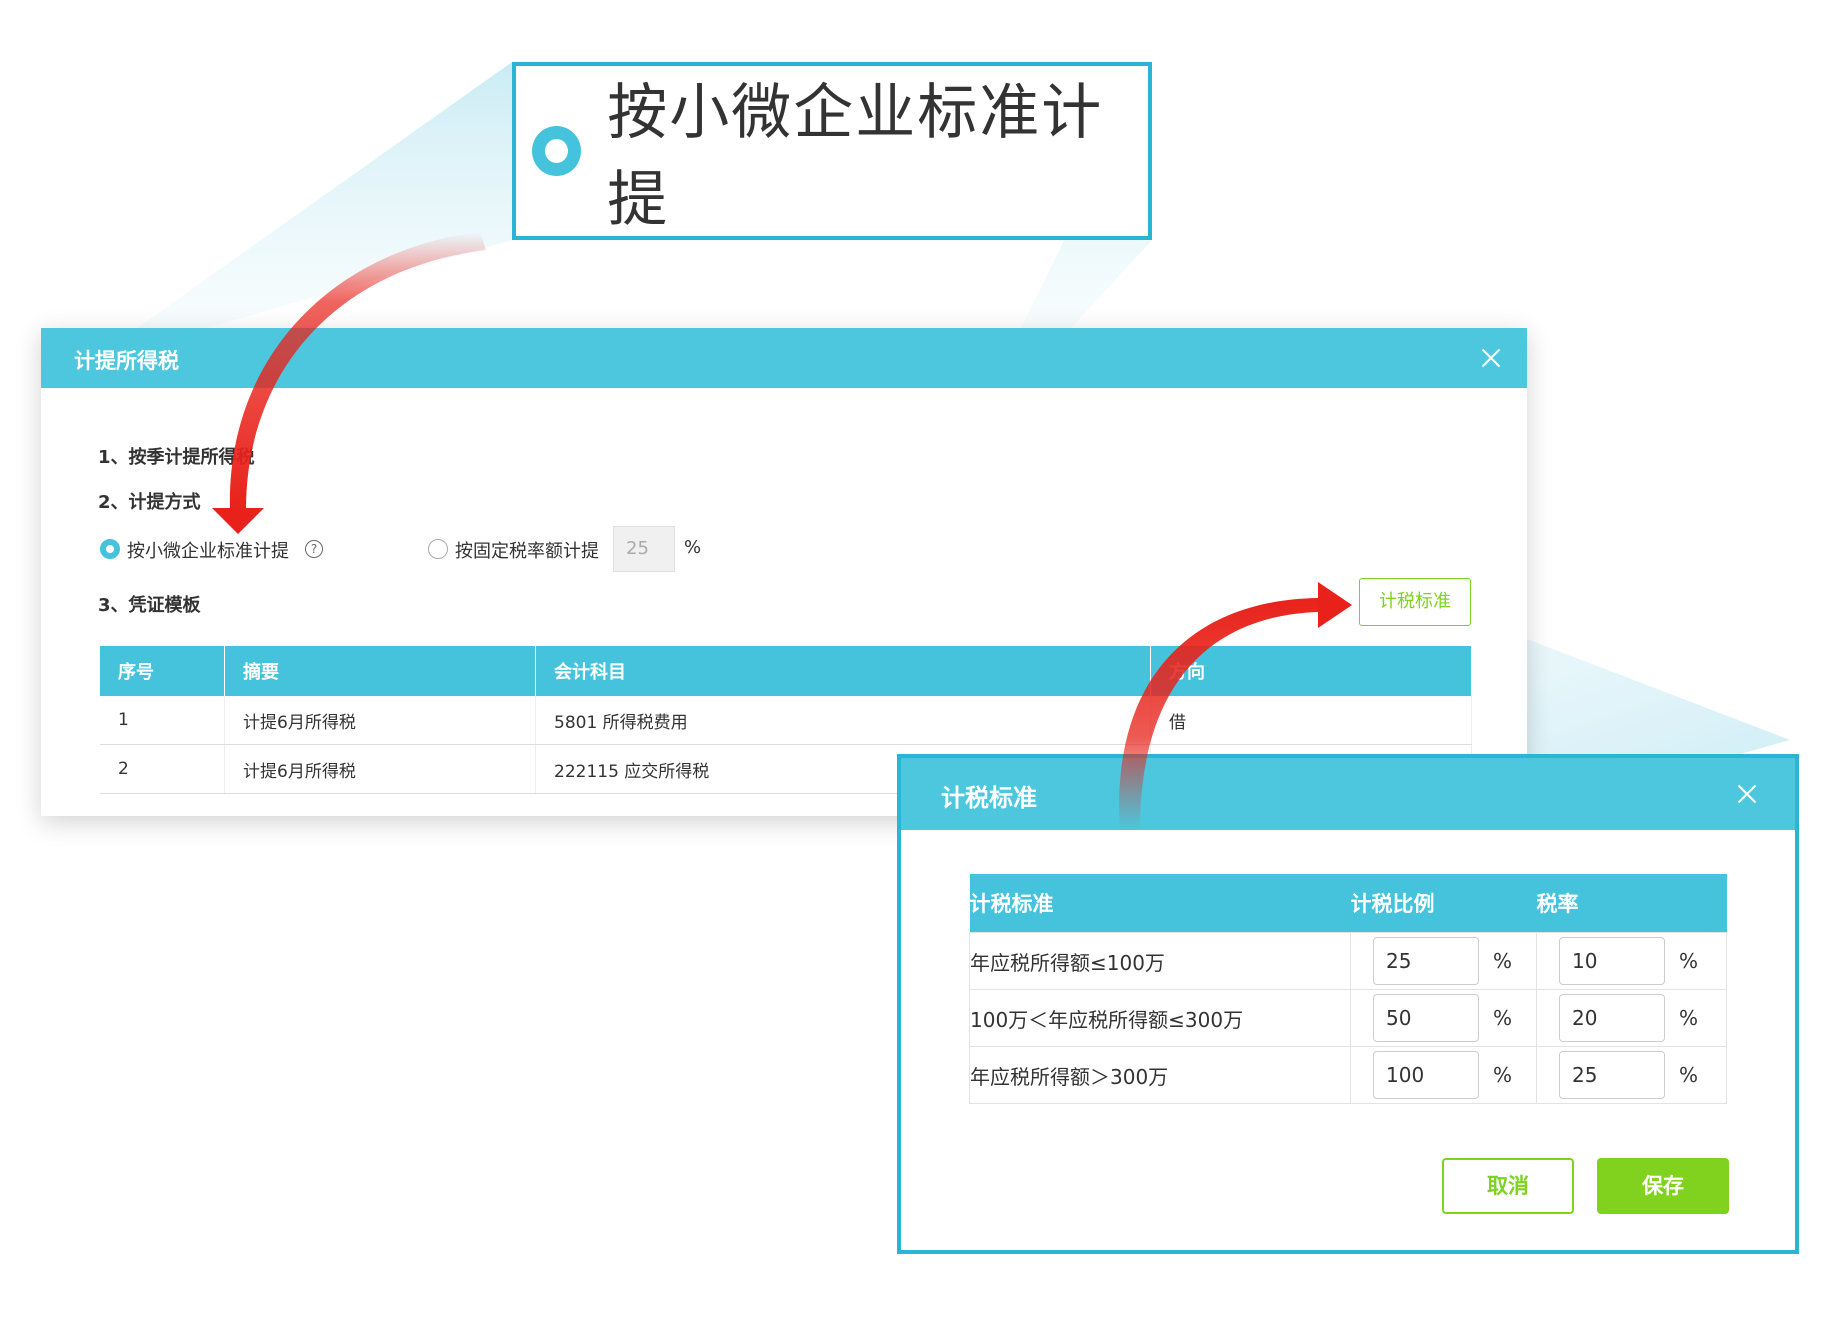 The width and height of the screenshot is (1840, 1320). I want to click on col-header-standard: 计税标准, so click(1160, 903).